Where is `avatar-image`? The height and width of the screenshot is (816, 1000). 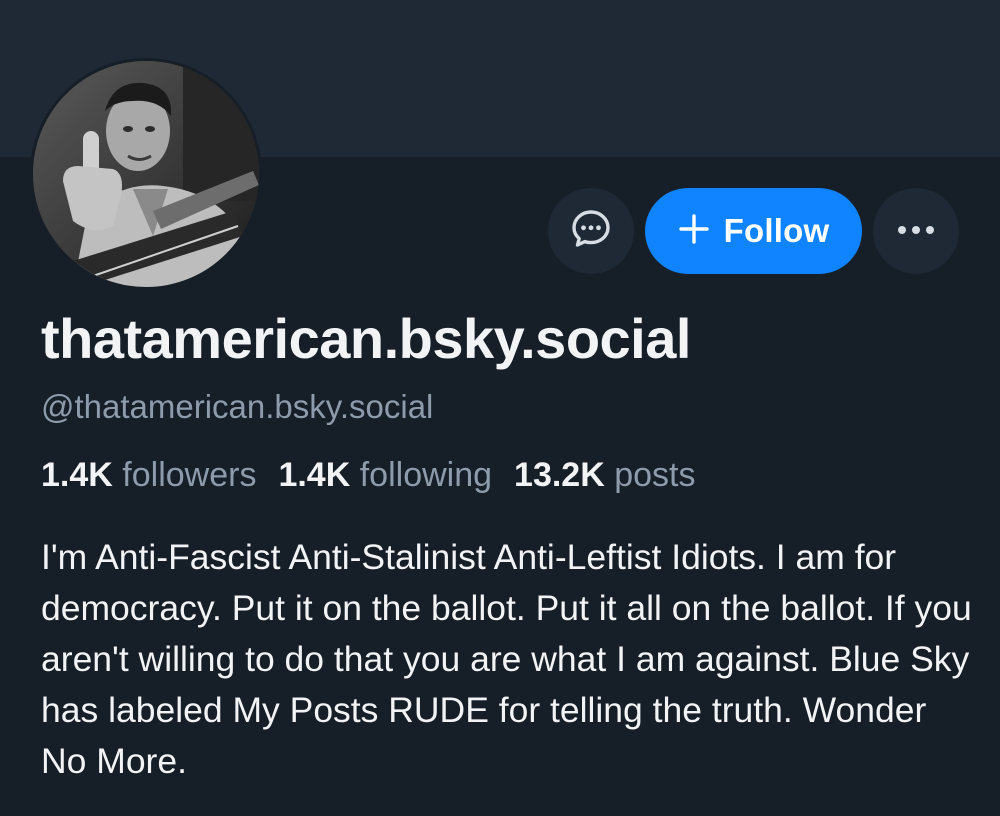
avatar-image is located at coordinates (146, 174).